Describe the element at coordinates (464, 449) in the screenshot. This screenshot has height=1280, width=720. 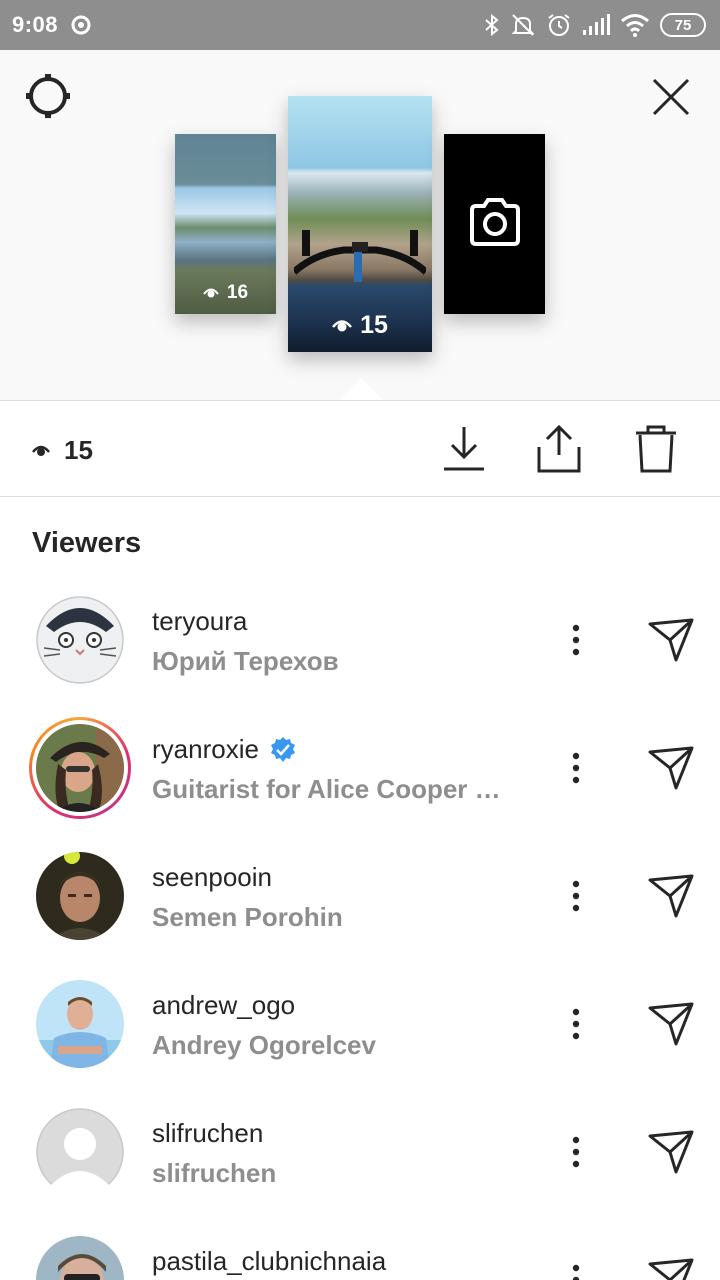
I see `download-icon` at that location.